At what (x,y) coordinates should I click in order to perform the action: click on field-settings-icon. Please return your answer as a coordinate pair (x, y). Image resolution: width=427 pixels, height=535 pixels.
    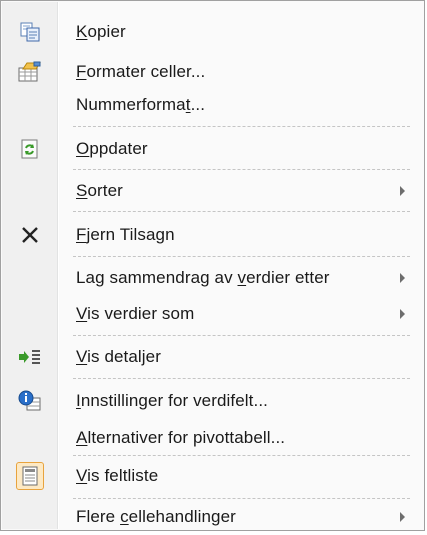
    Looking at the image, I should click on (30, 401).